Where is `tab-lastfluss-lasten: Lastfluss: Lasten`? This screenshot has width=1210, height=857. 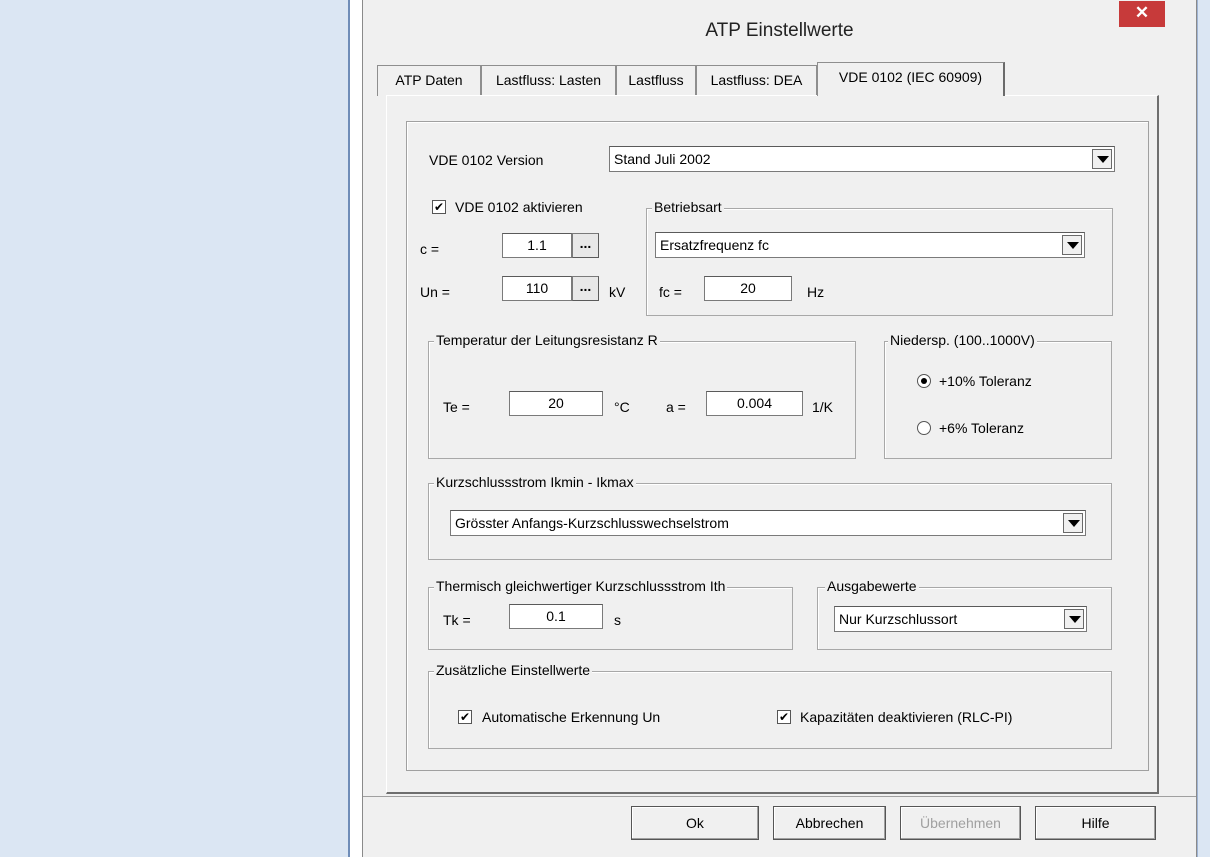
tab-lastfluss-lasten: Lastfluss: Lasten is located at coordinates (548, 80).